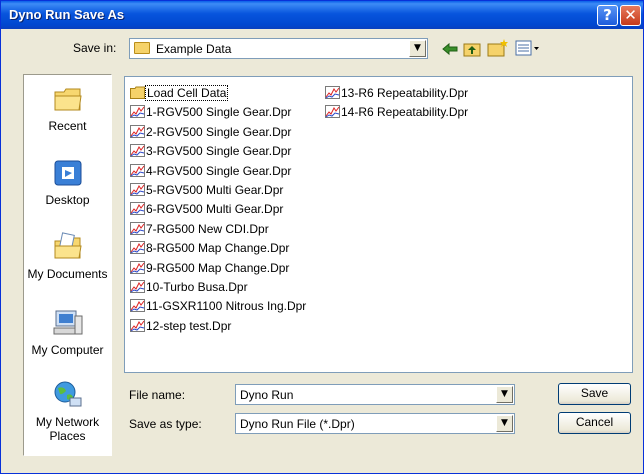 The height and width of the screenshot is (474, 644). I want to click on close-button: ✕, so click(630, 15).